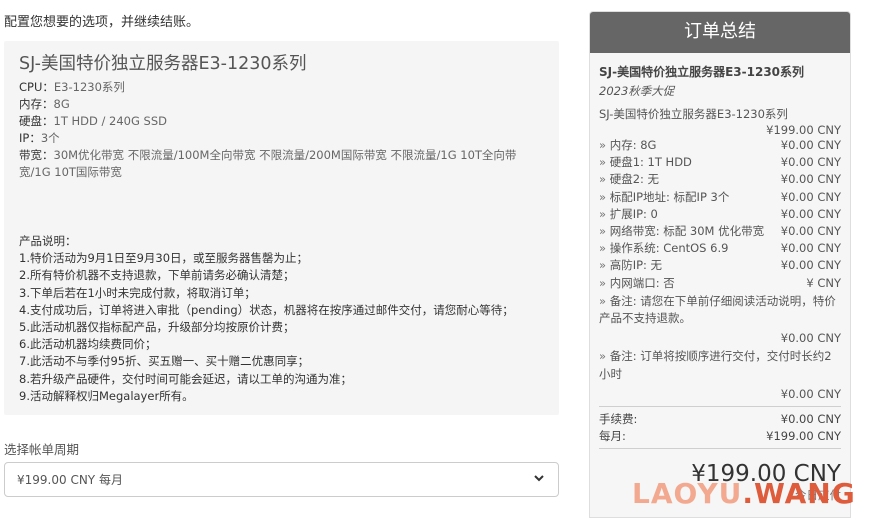 Image resolution: width=879 pixels, height=518 pixels. What do you see at coordinates (70, 480) in the screenshot?
I see `billing-cycle-value: ¥199.00 CNY 每月` at bounding box center [70, 480].